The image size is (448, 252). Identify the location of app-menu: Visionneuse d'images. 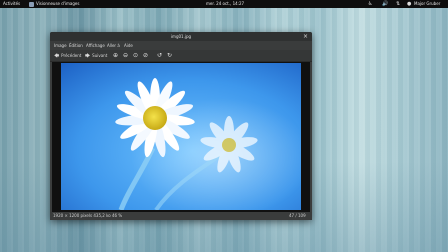
(54, 4).